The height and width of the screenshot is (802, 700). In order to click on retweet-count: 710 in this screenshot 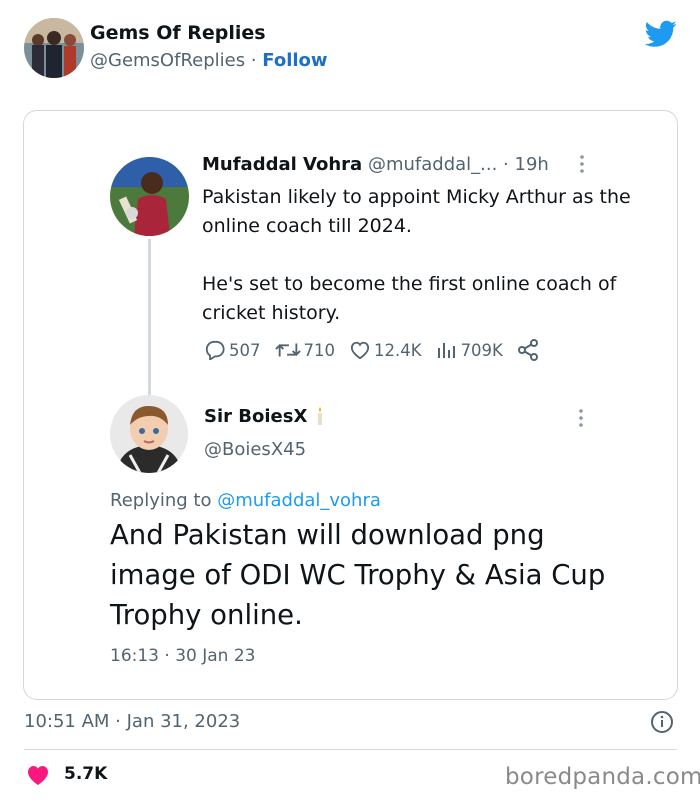, I will do `click(319, 350)`.